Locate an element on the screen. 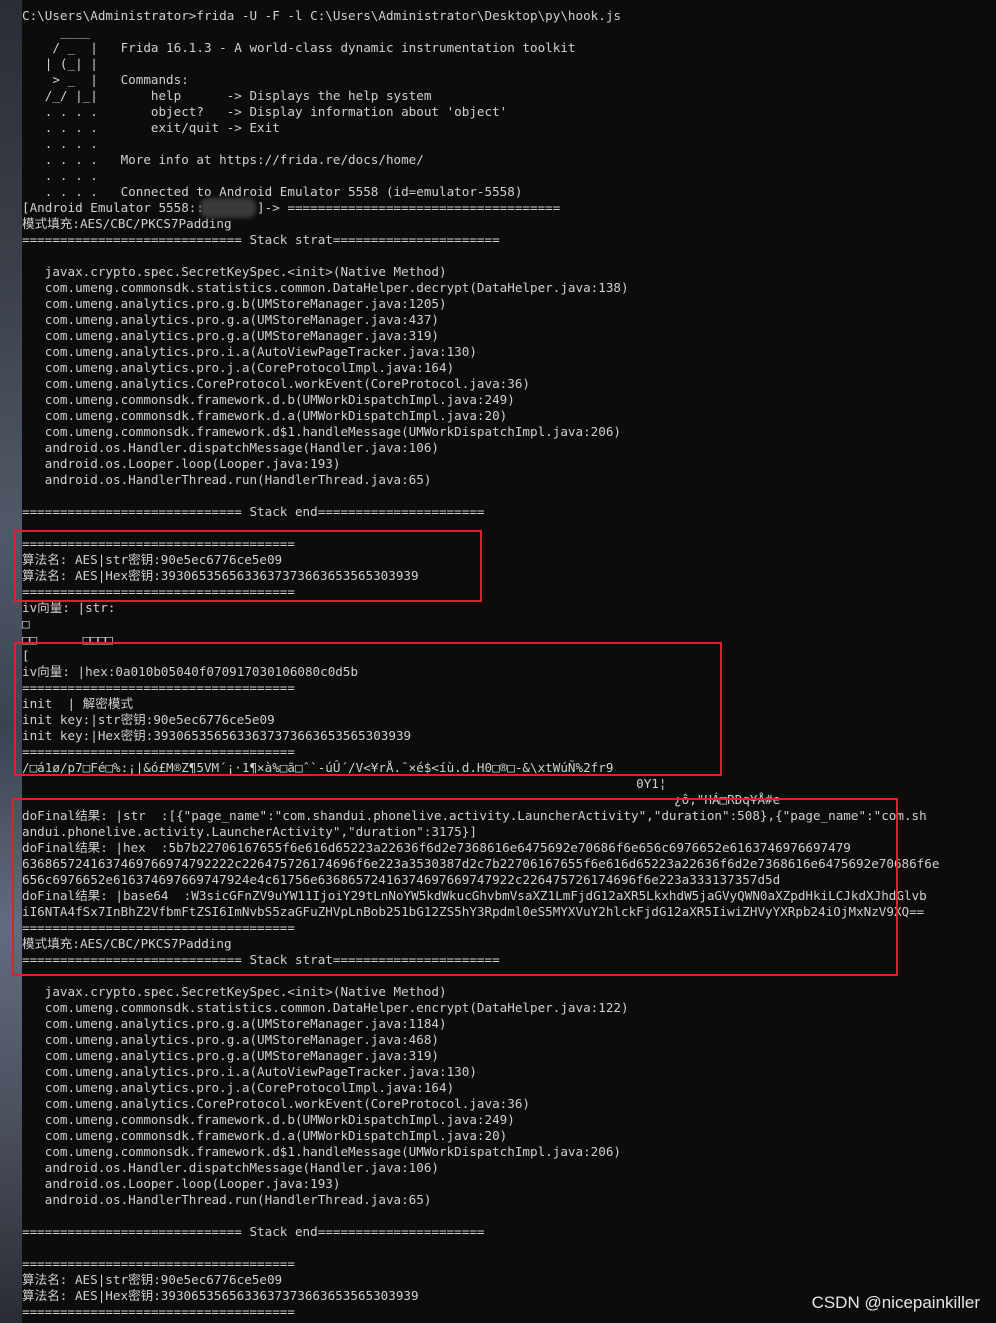 The height and width of the screenshot is (1323, 996). terminal-line: | (_| | is located at coordinates (60, 63).